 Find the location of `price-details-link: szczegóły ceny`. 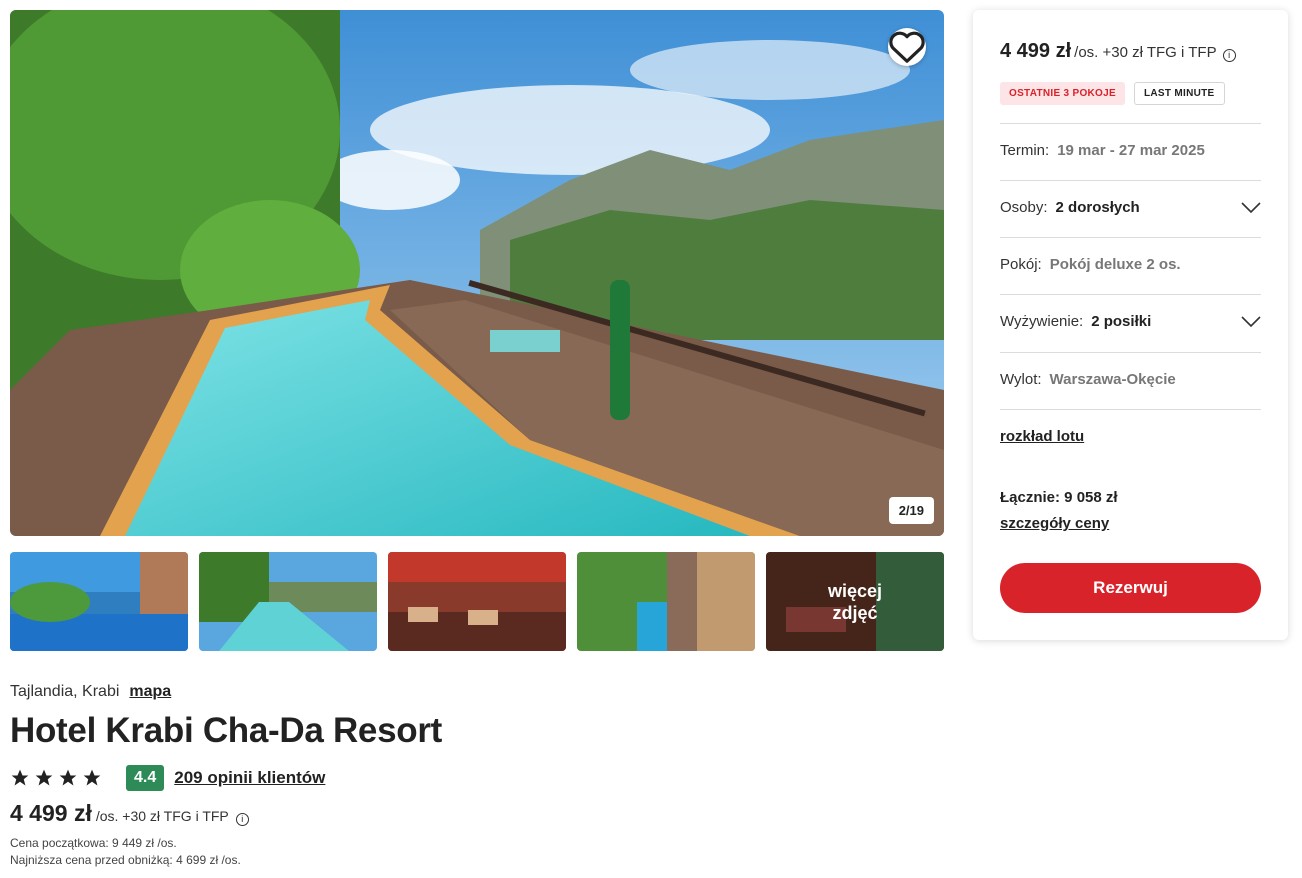

price-details-link: szczegóły ceny is located at coordinates (1054, 523).